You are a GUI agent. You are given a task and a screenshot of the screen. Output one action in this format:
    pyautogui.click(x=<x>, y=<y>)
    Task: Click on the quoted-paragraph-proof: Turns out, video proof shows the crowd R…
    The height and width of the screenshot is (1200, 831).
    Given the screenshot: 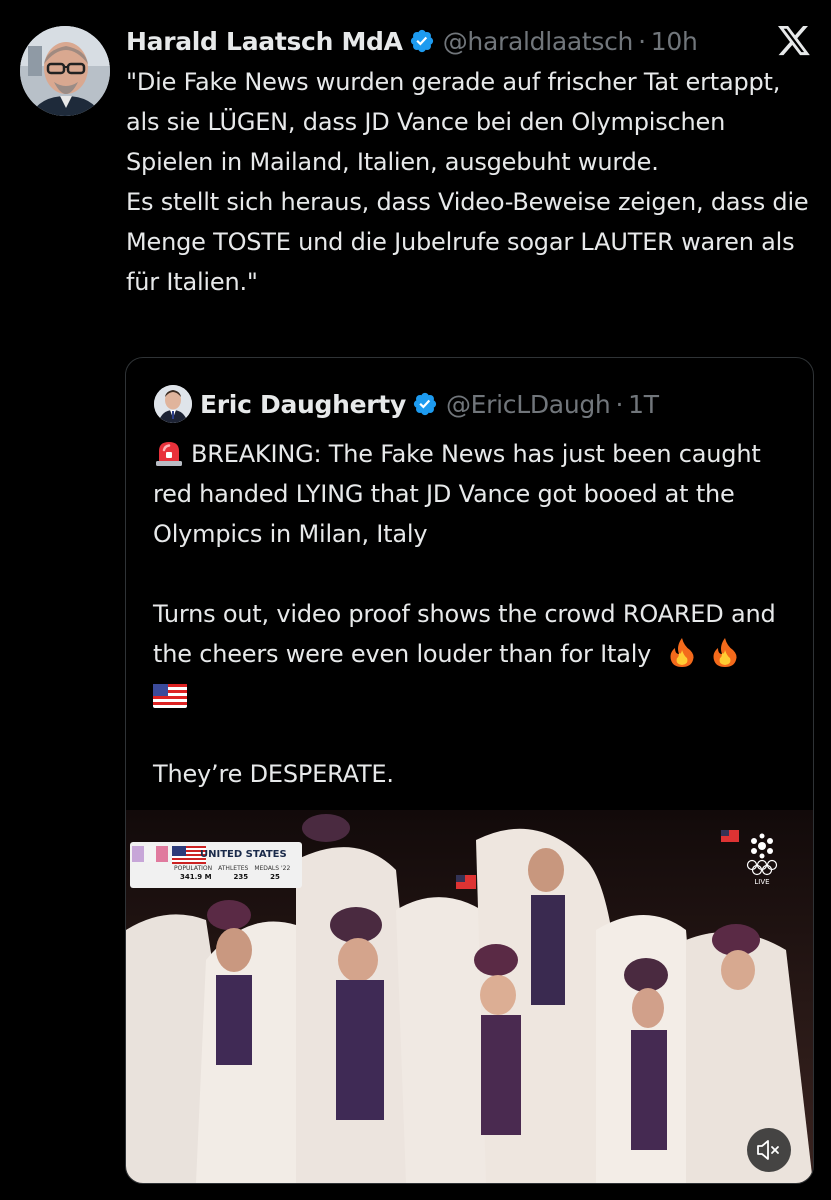 What is the action you would take?
    pyautogui.click(x=473, y=654)
    